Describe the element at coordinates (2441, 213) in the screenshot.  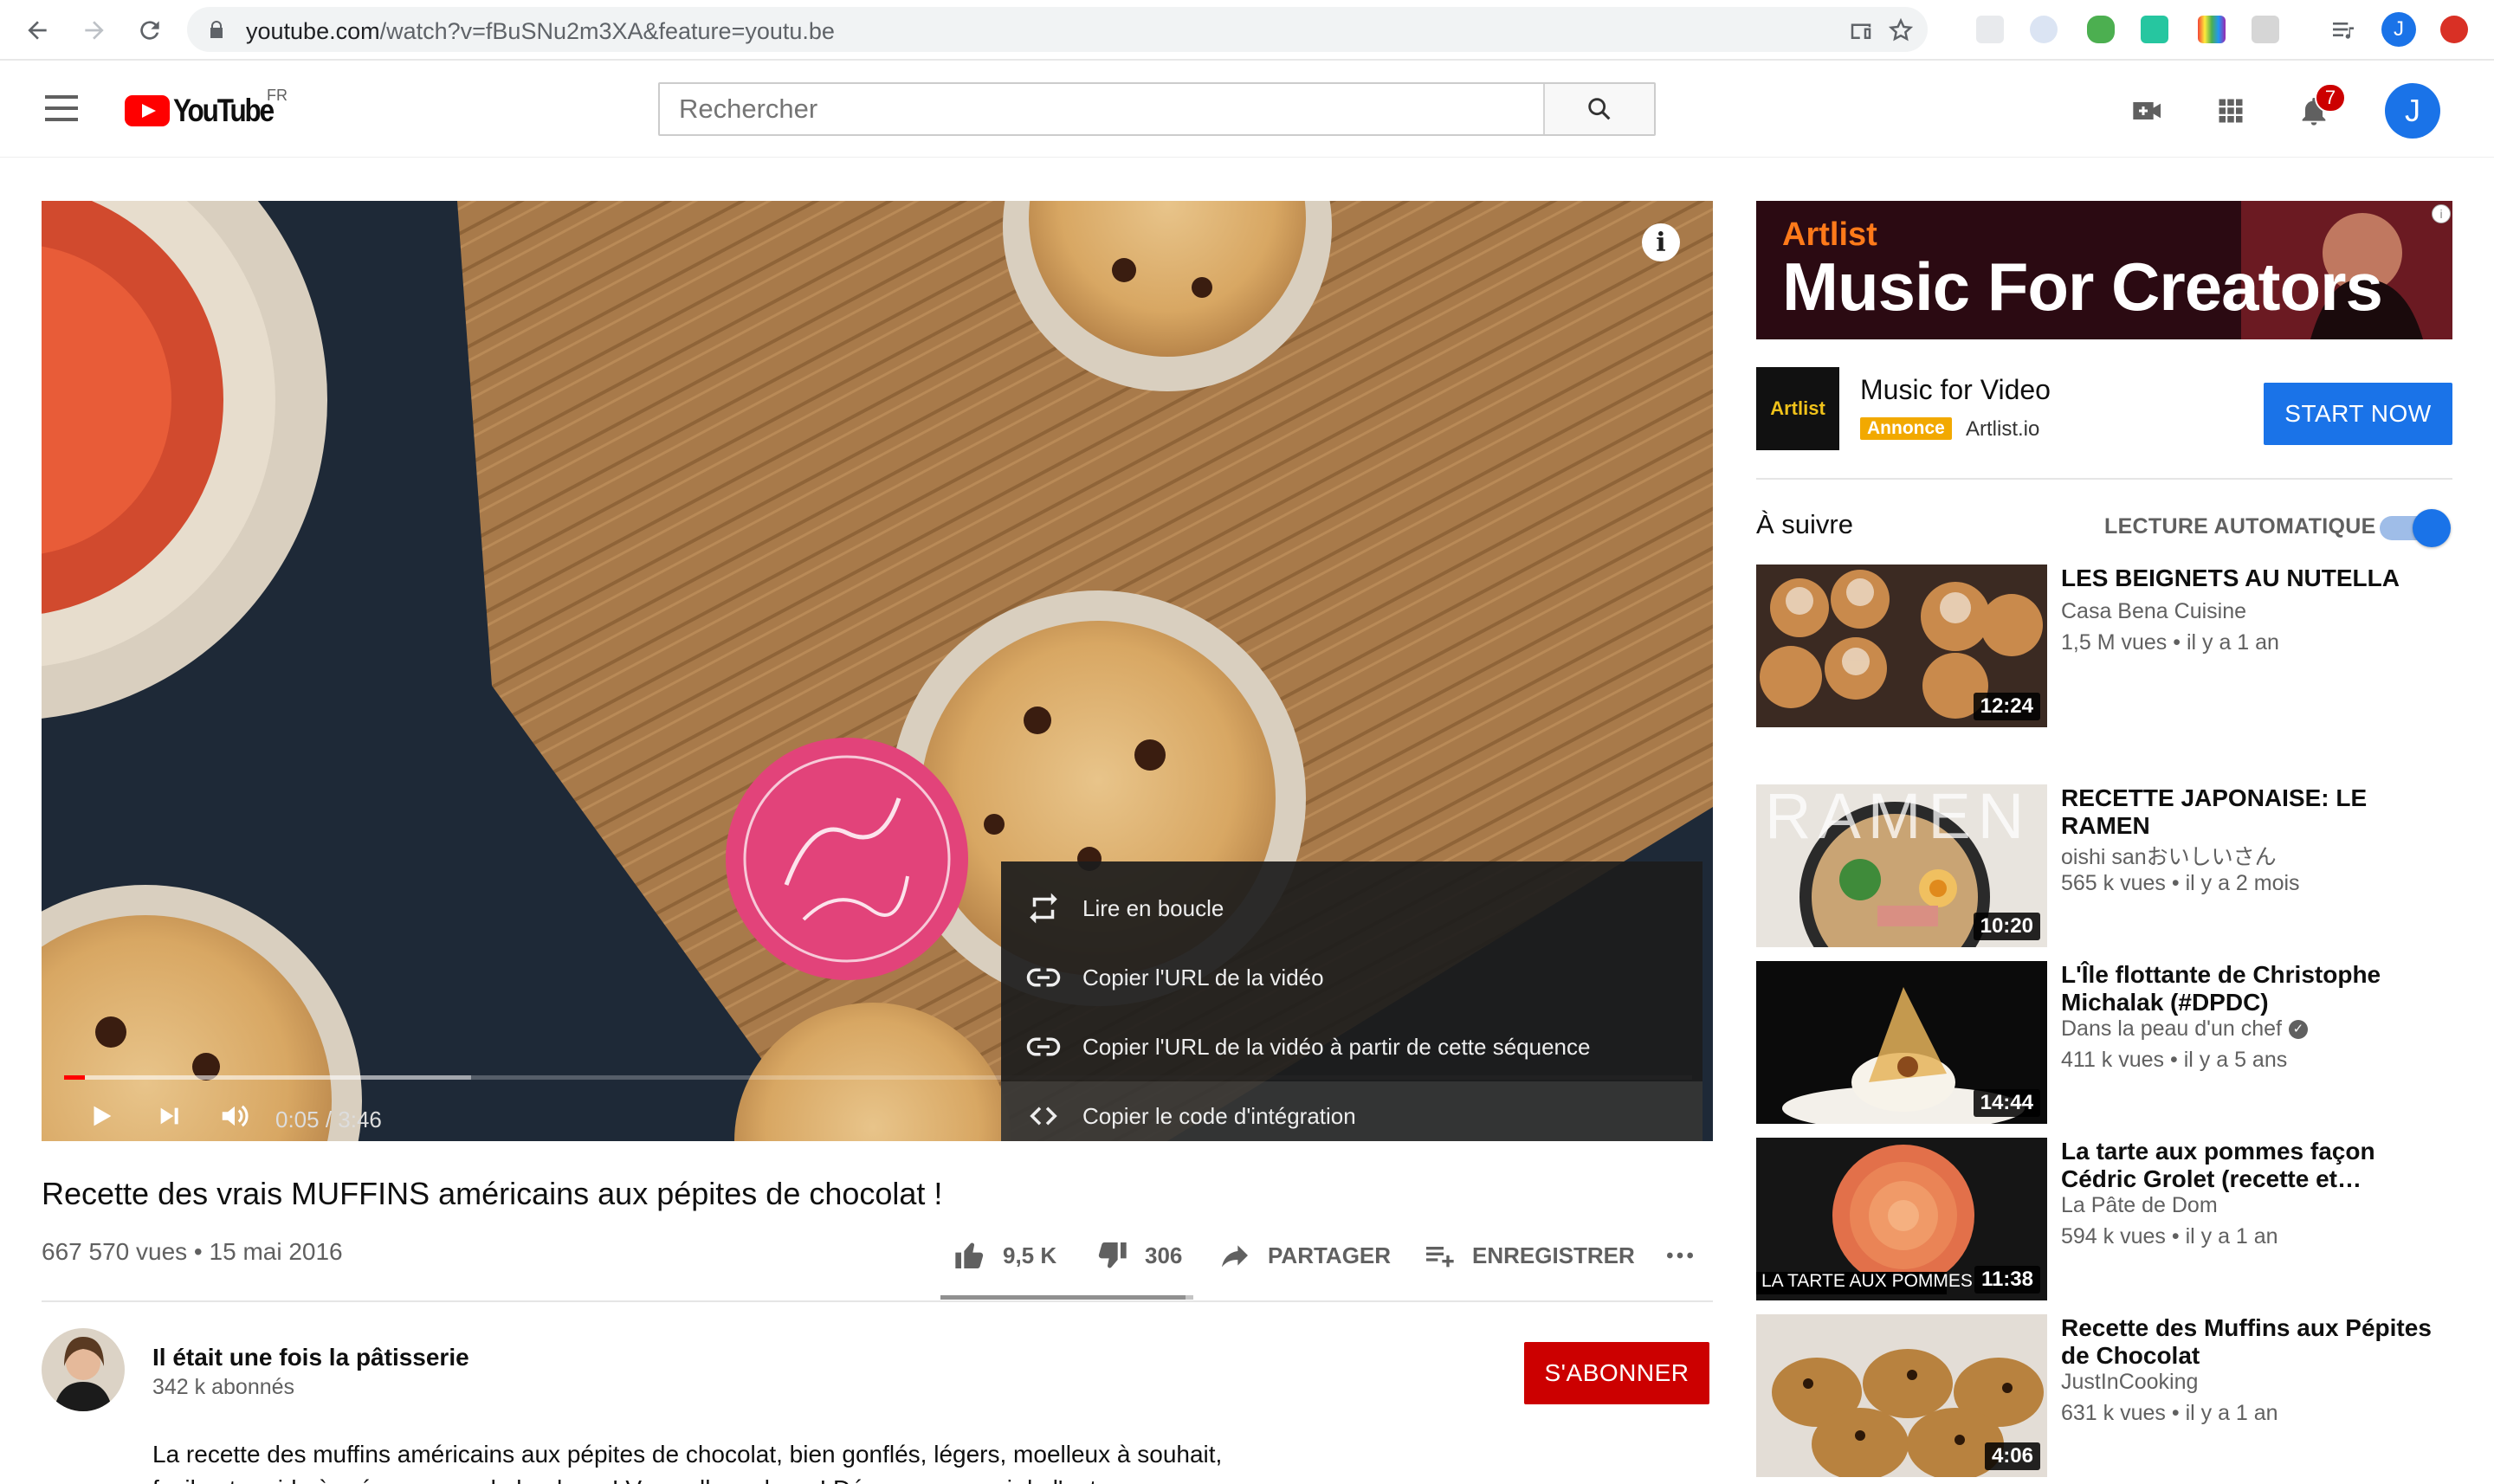
I see `ad-info-icon: i` at that location.